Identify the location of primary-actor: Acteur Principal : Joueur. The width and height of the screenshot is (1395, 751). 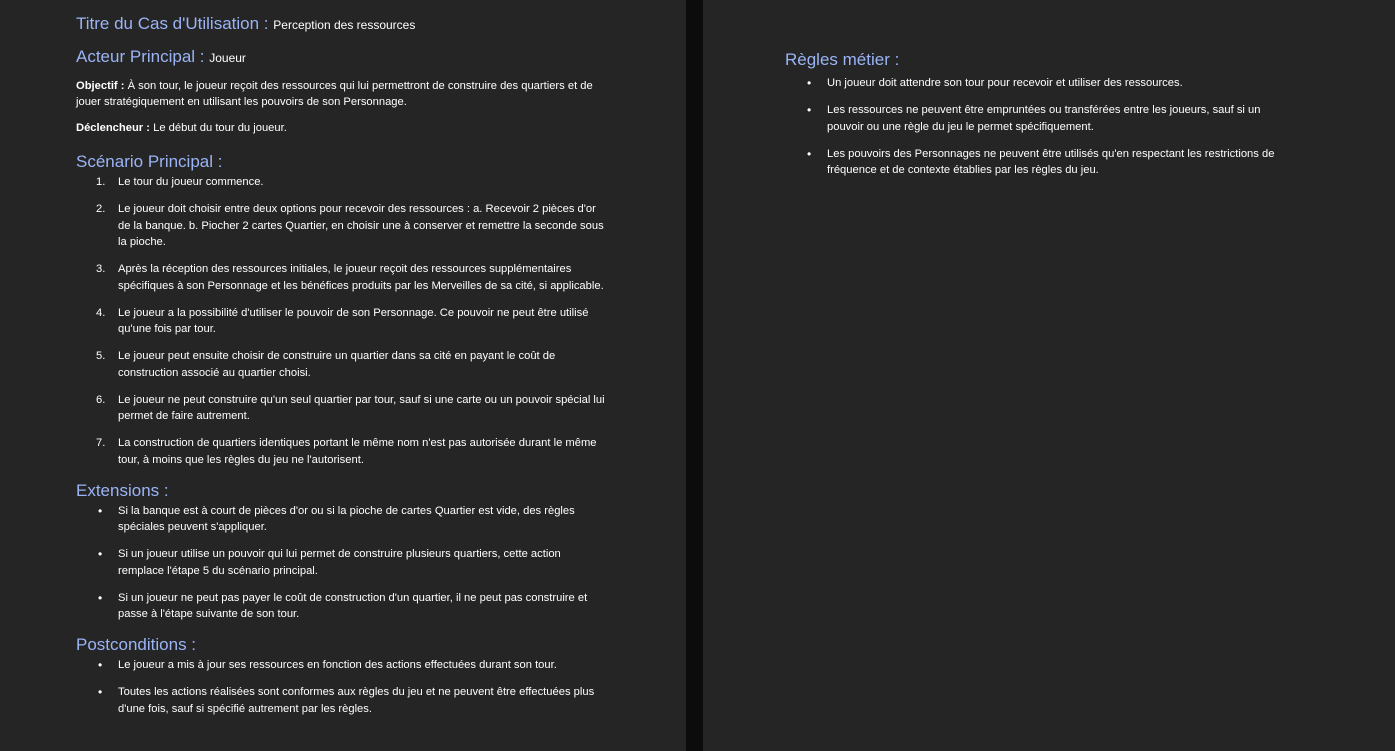
(381, 57).